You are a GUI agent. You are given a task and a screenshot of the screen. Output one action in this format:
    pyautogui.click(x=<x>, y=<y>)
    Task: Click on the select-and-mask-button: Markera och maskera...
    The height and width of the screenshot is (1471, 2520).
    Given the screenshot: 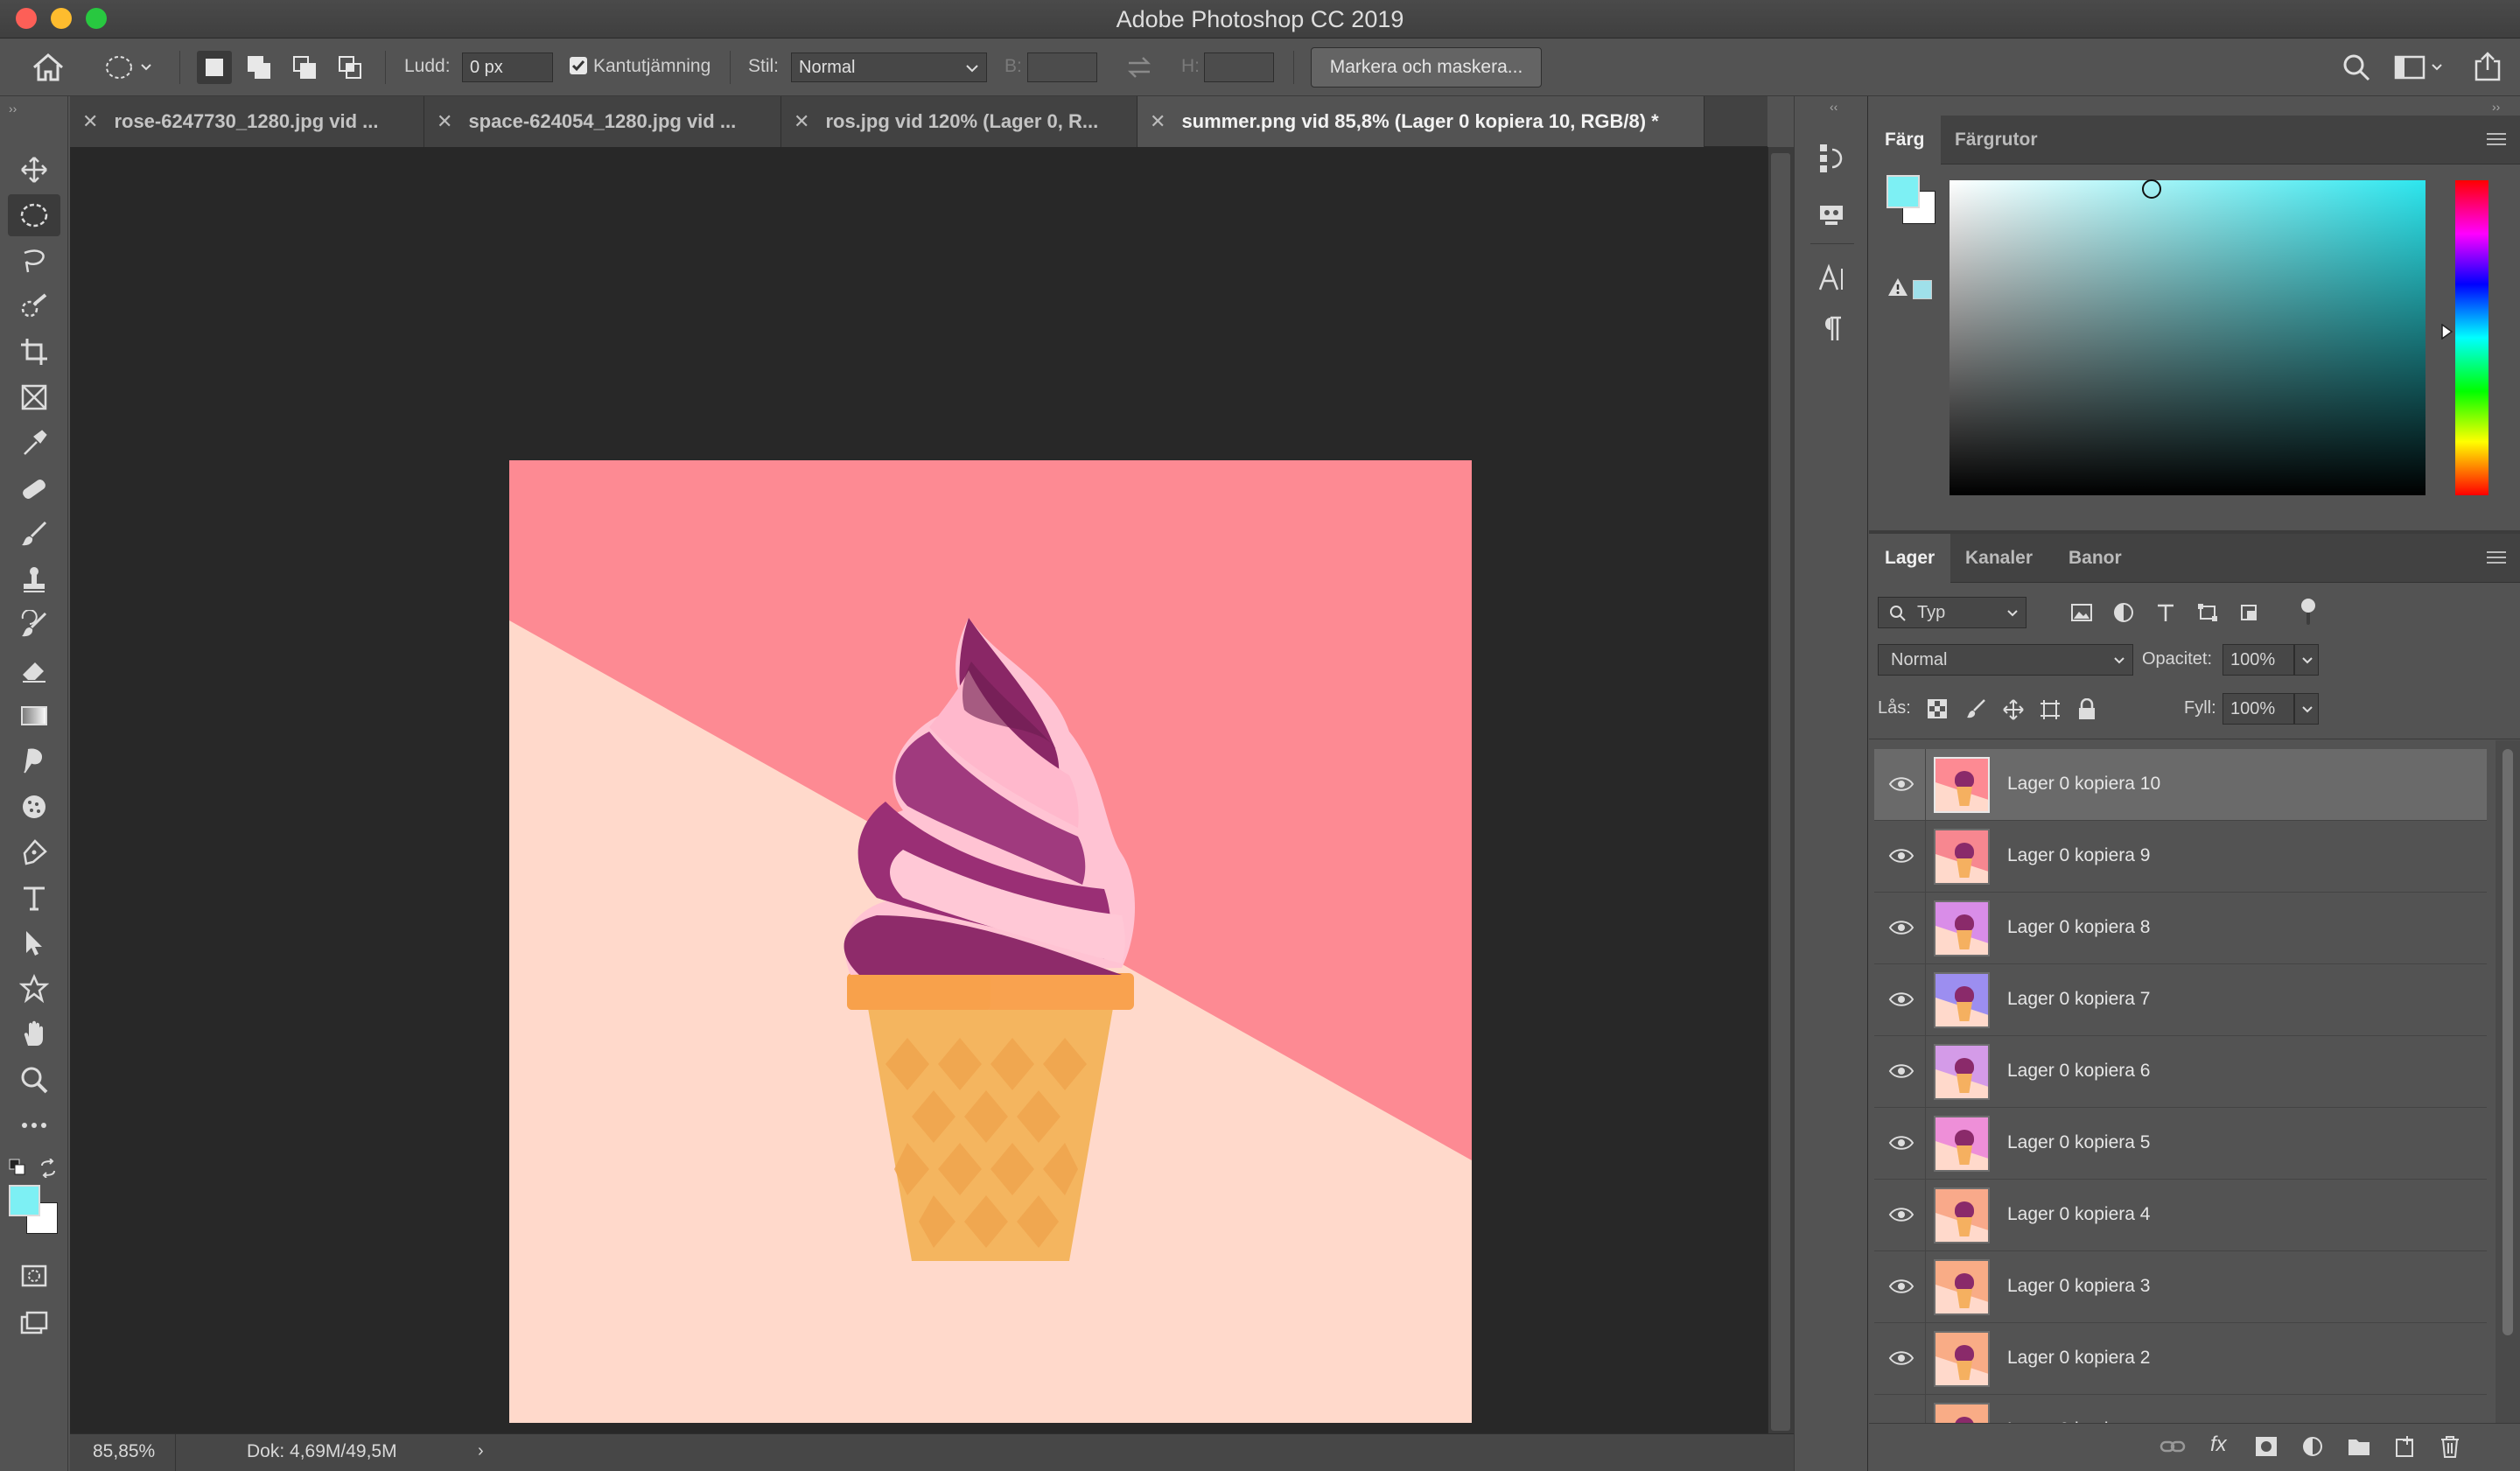 What is the action you would take?
    pyautogui.click(x=1426, y=67)
    